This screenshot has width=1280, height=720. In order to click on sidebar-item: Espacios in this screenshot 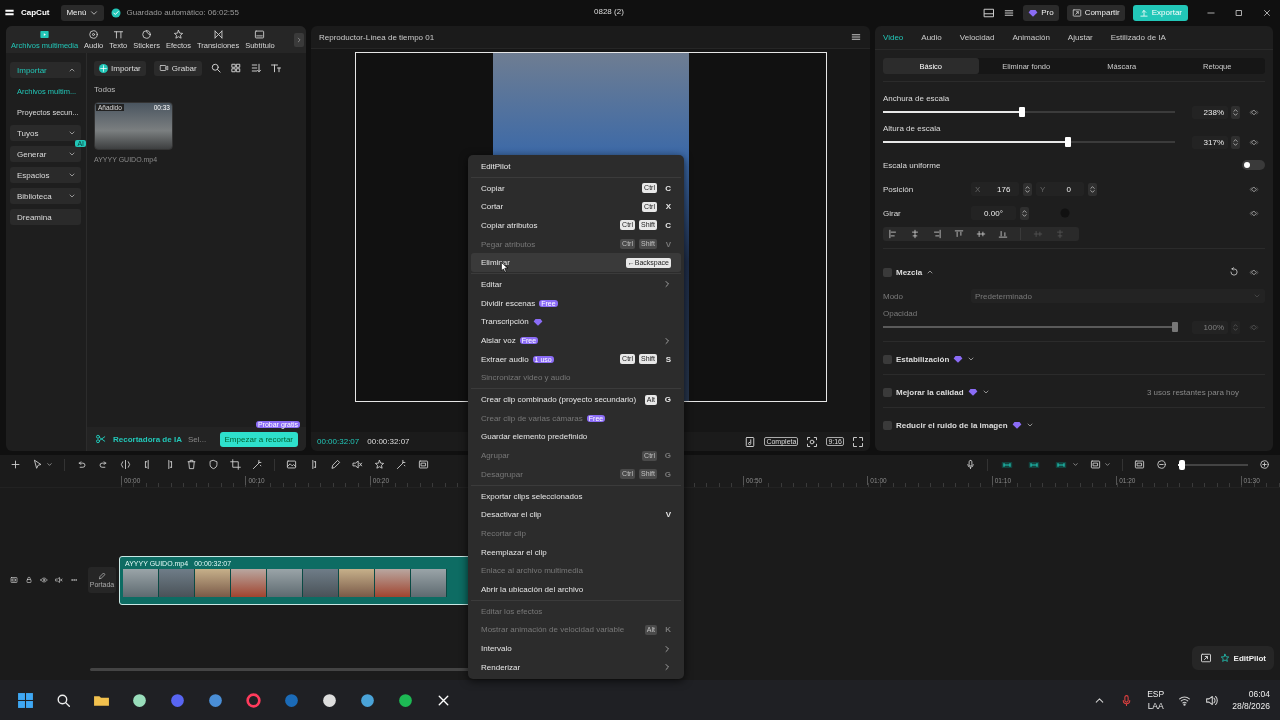, I will do `click(45, 175)`.